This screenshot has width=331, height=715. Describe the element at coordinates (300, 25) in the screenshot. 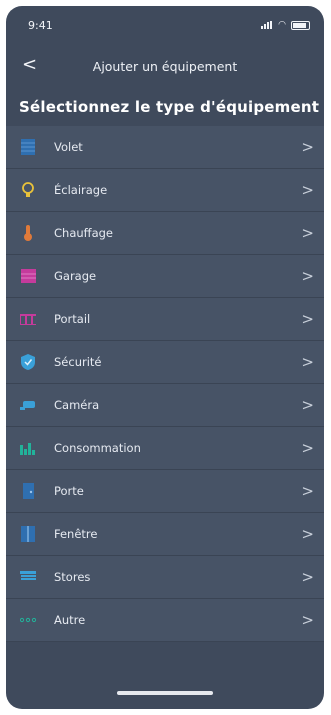

I see `battery-icon` at that location.